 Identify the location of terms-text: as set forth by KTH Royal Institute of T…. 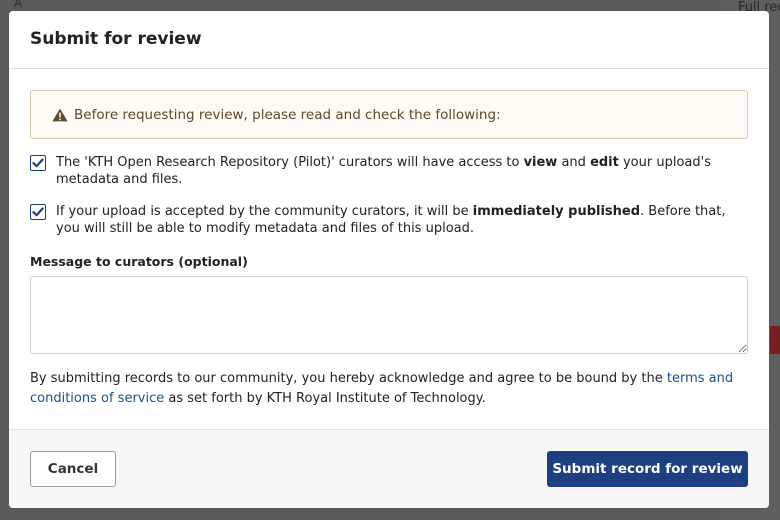
(325, 398).